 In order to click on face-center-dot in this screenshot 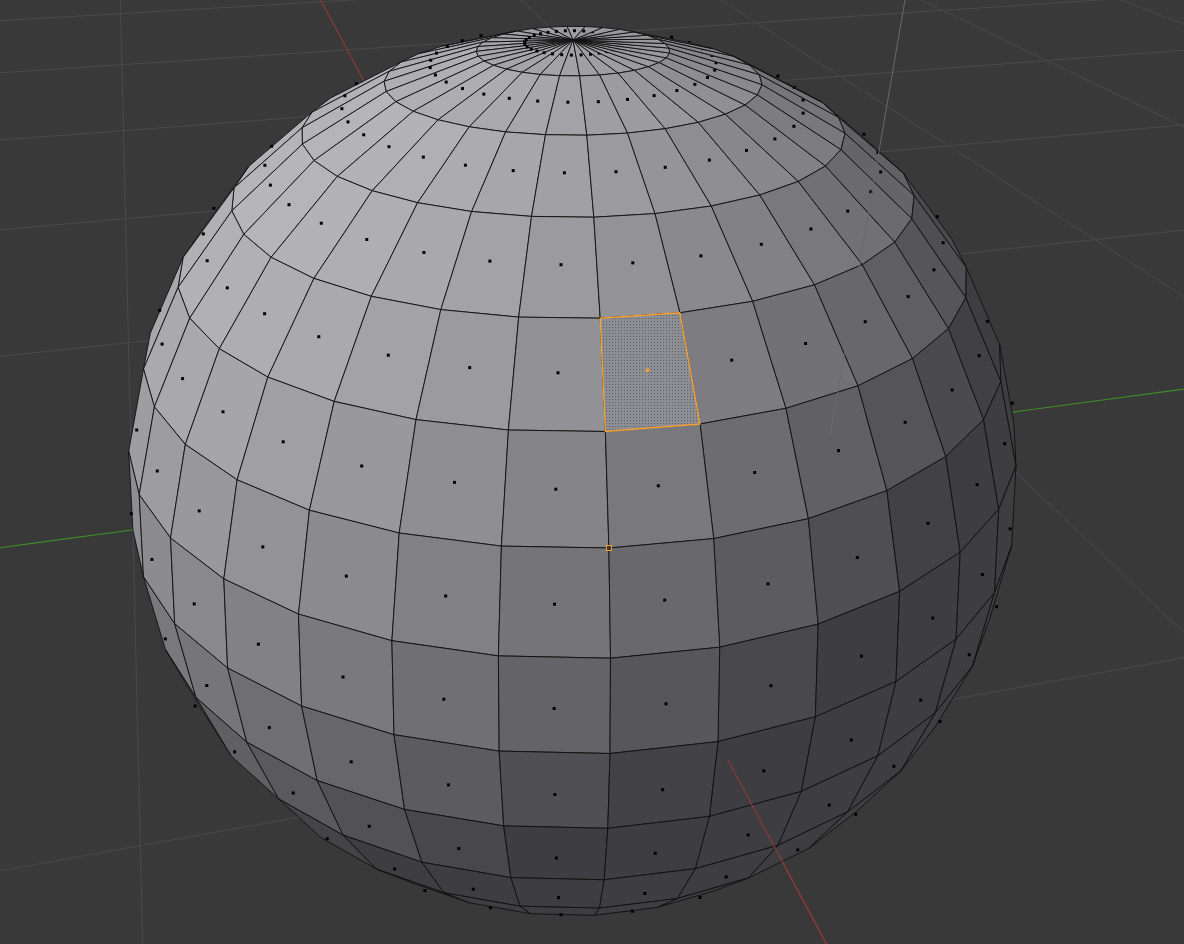, I will do `click(647, 370)`.